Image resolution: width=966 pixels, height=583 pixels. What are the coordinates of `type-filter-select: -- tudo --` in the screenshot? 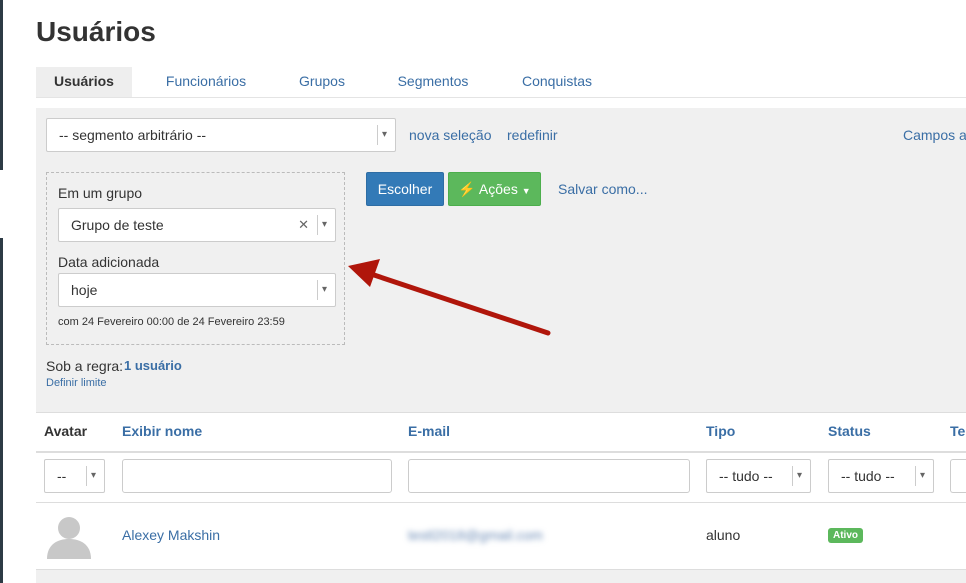 It's located at (758, 476).